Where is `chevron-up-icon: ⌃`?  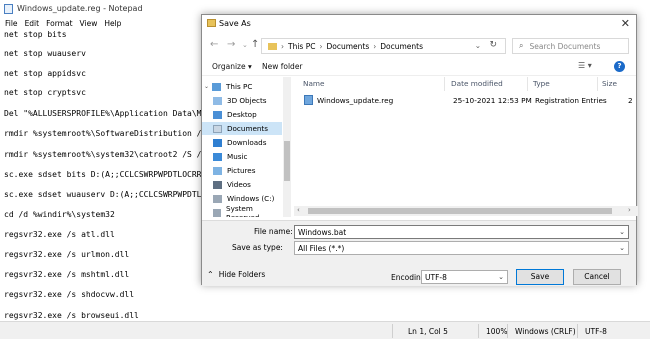
chevron-up-icon: ⌃ is located at coordinates (210, 274).